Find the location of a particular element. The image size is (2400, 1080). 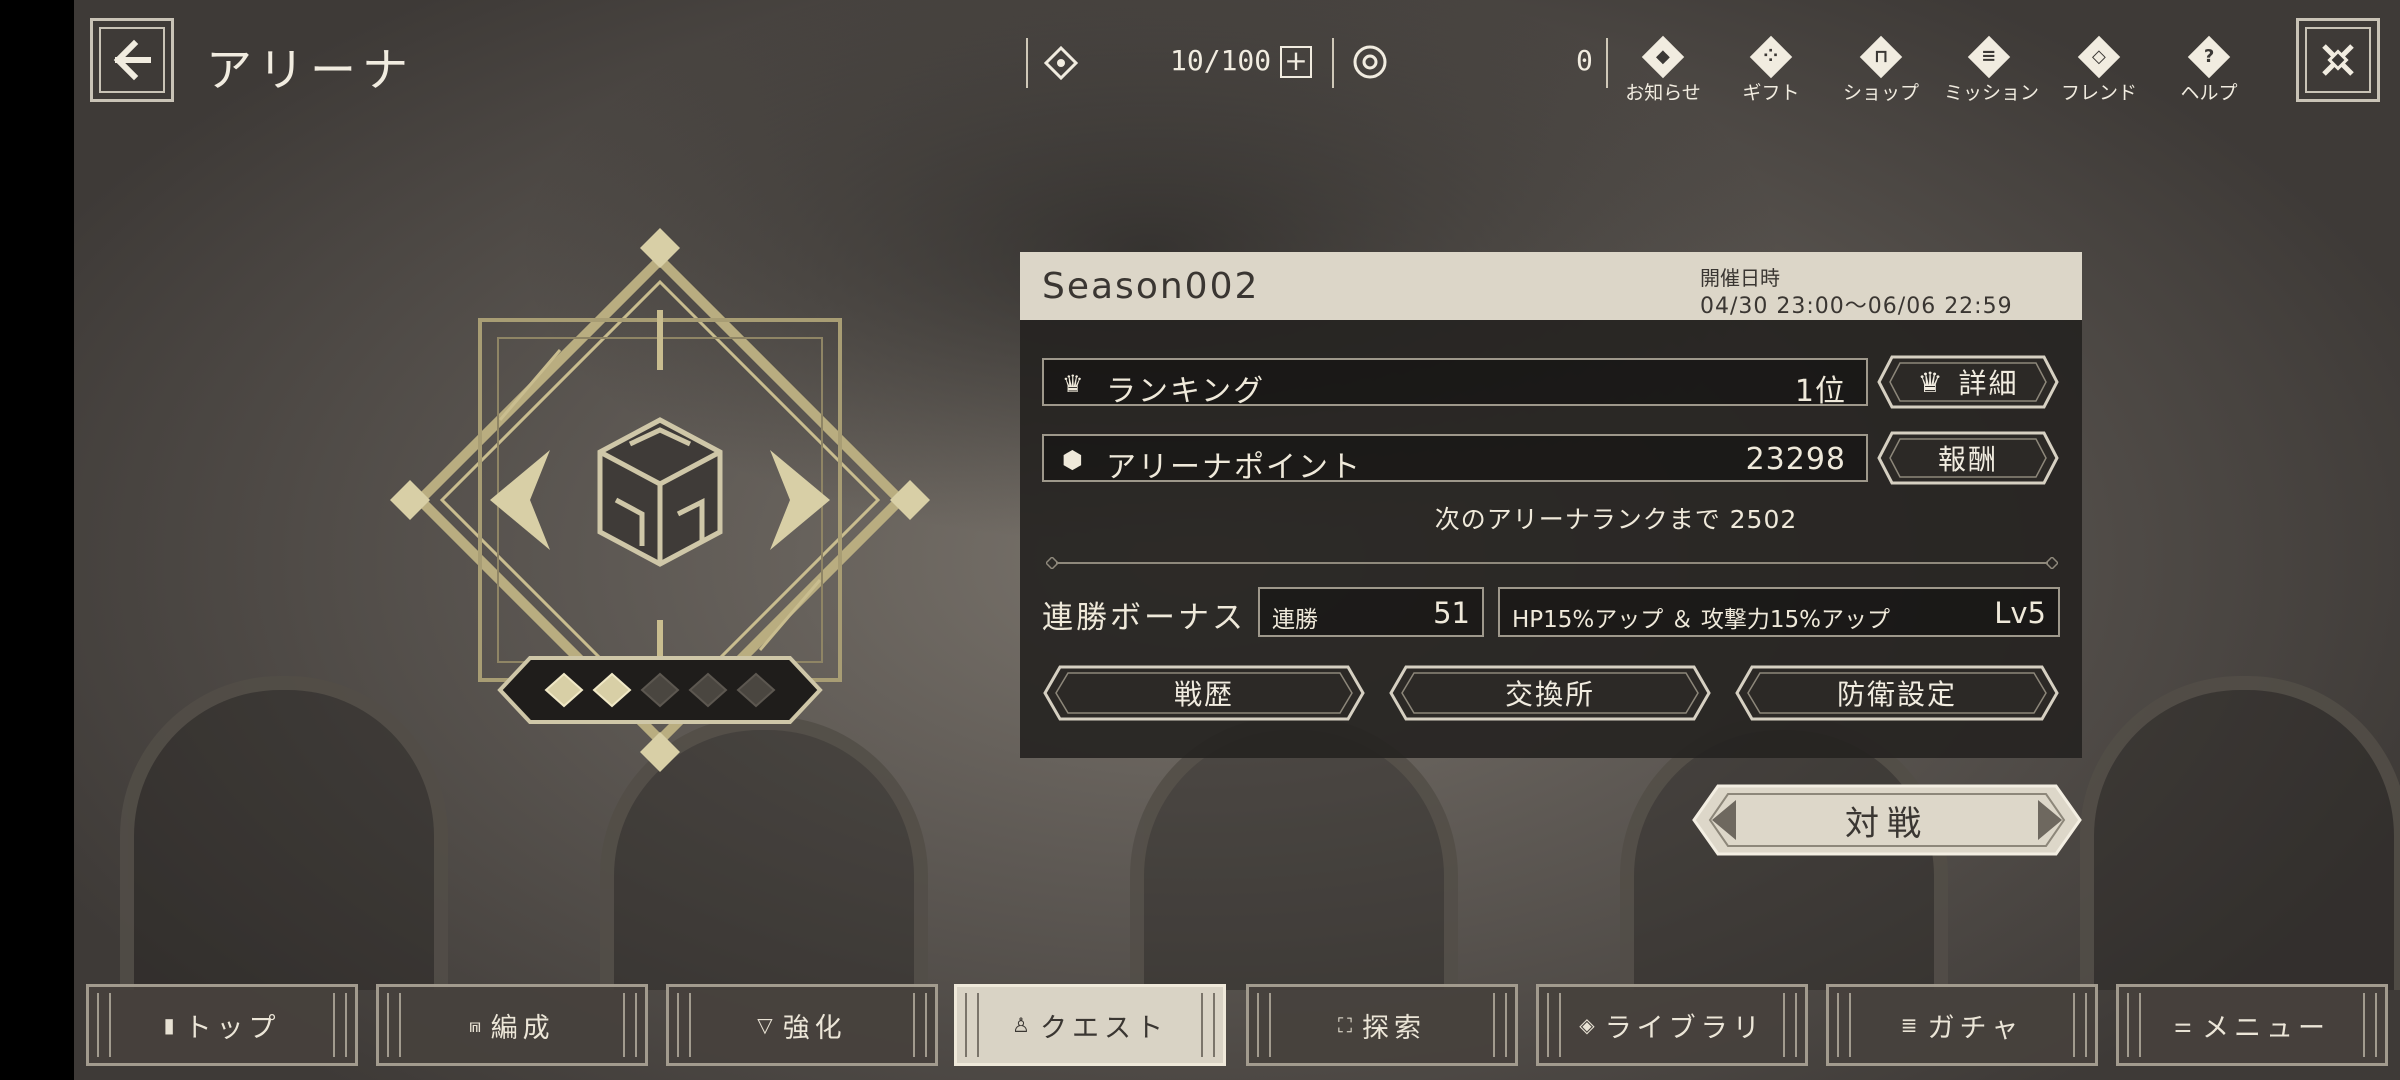

gift-icon: ⁘ is located at coordinates (1771, 57).